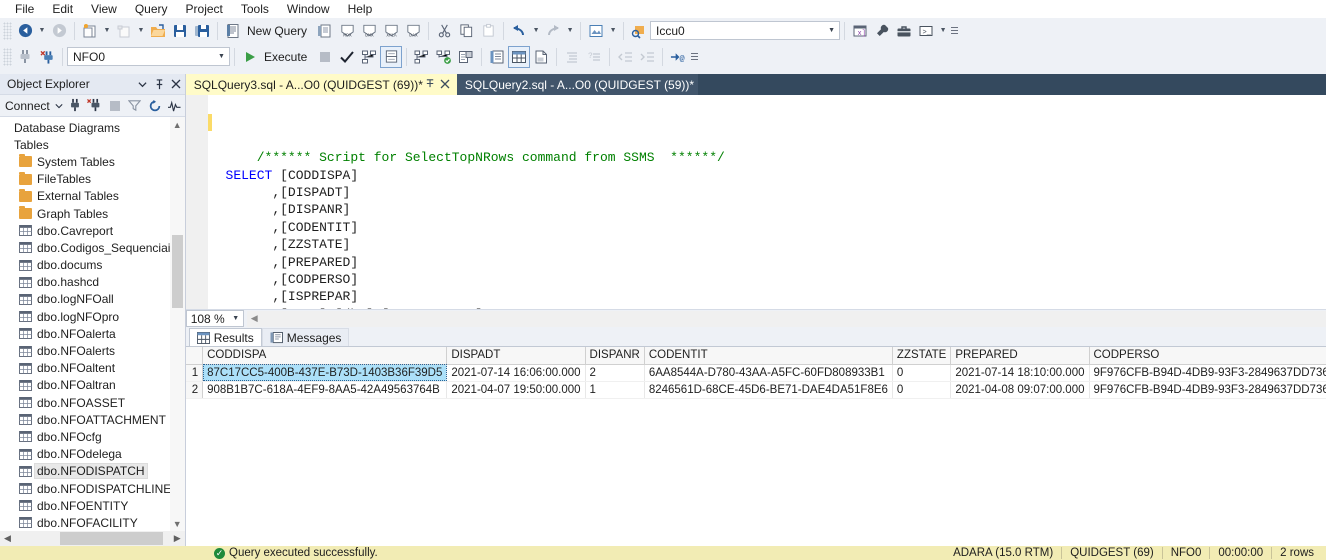 This screenshot has width=1326, height=560. I want to click on tree-node: System Tables, so click(92, 161).